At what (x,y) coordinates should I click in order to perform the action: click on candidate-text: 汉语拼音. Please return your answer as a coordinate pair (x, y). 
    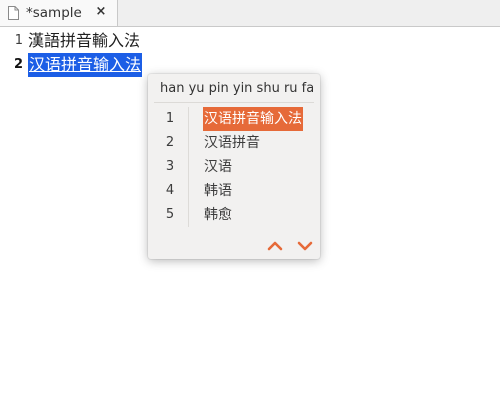
    Looking at the image, I should click on (232, 143).